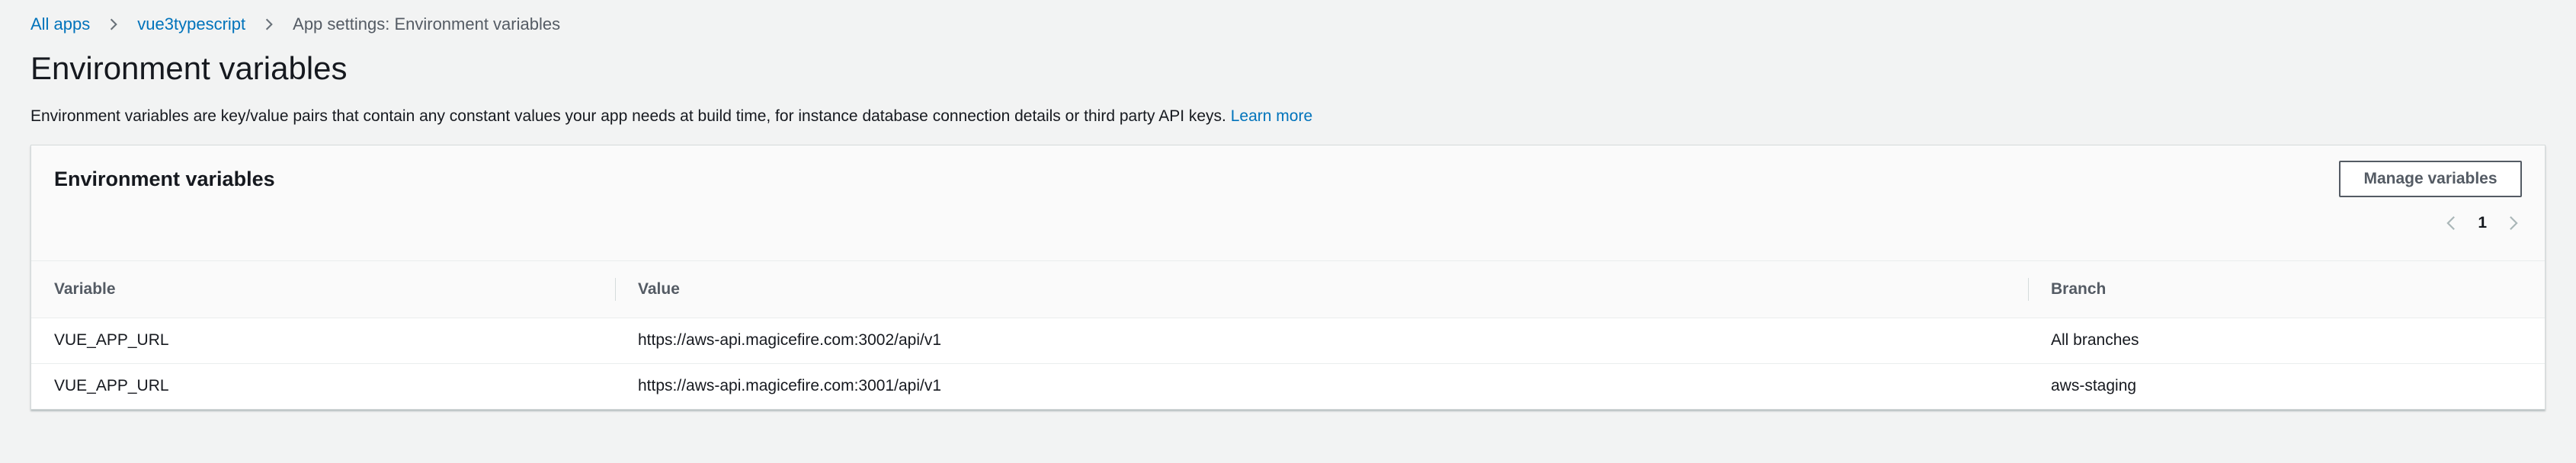 This screenshot has height=463, width=2576. I want to click on chevron-left-icon, so click(2451, 223).